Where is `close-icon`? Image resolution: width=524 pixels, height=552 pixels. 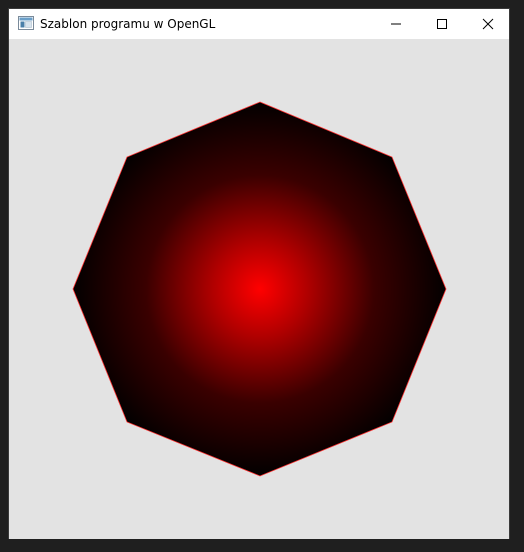 close-icon is located at coordinates (488, 24).